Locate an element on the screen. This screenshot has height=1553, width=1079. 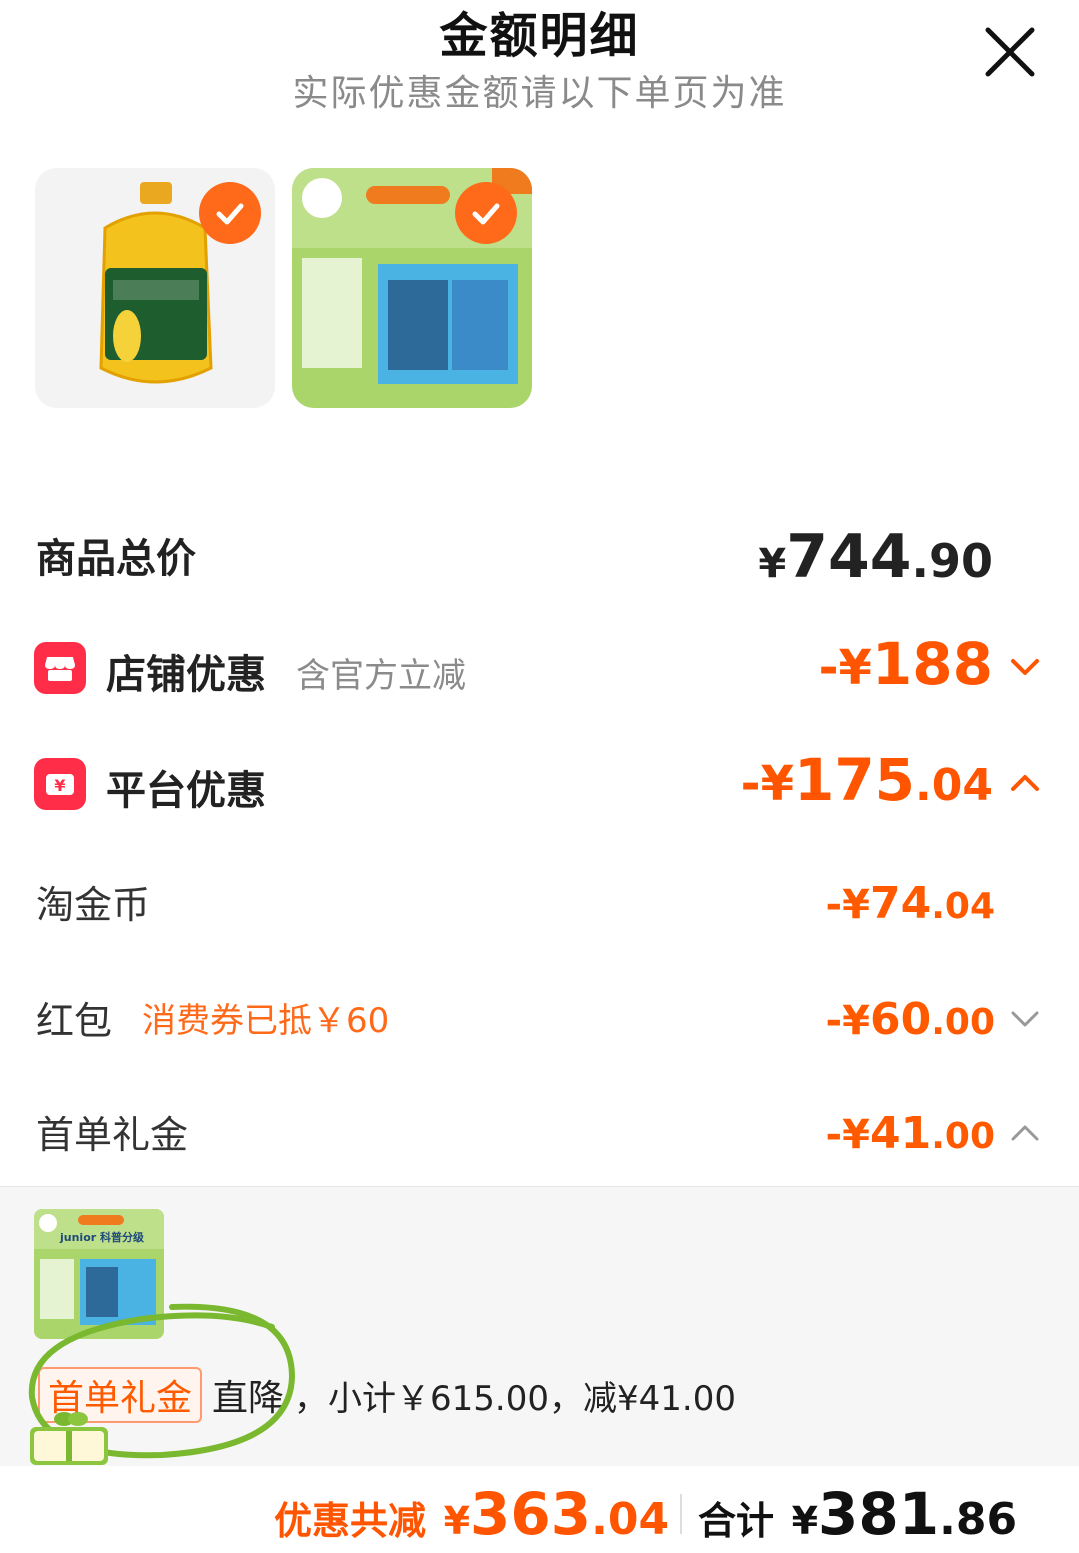
discount-main: 363 is located at coordinates (531, 1514).